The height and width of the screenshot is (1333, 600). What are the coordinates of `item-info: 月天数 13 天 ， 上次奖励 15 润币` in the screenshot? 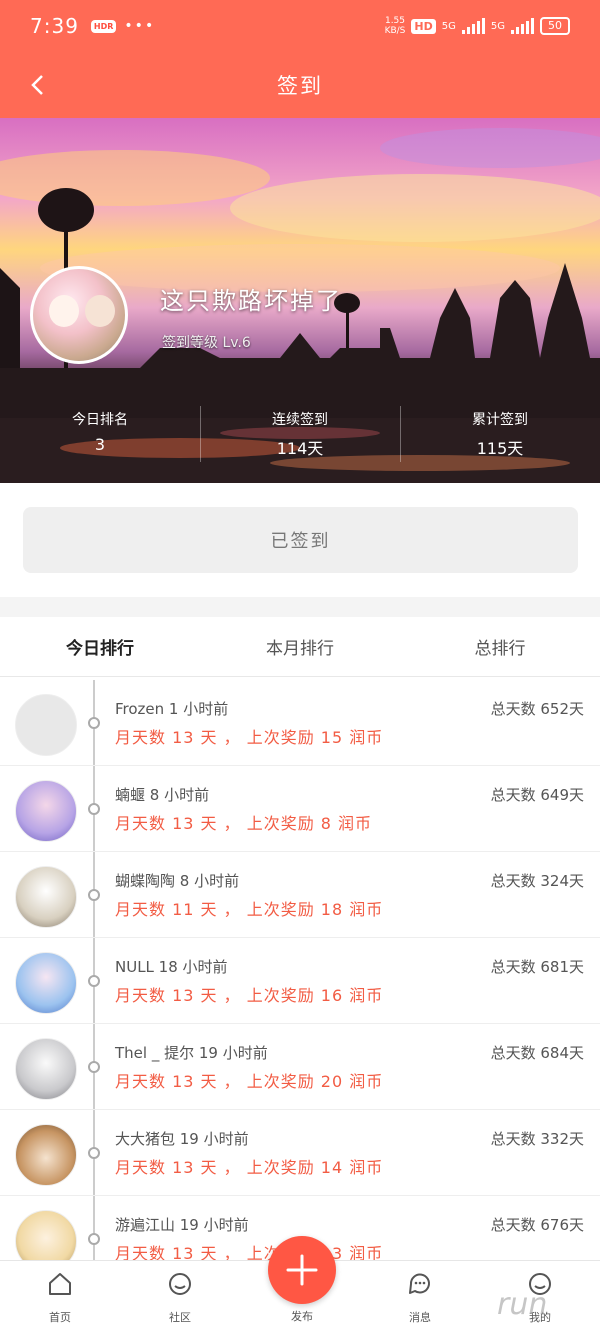 It's located at (249, 737).